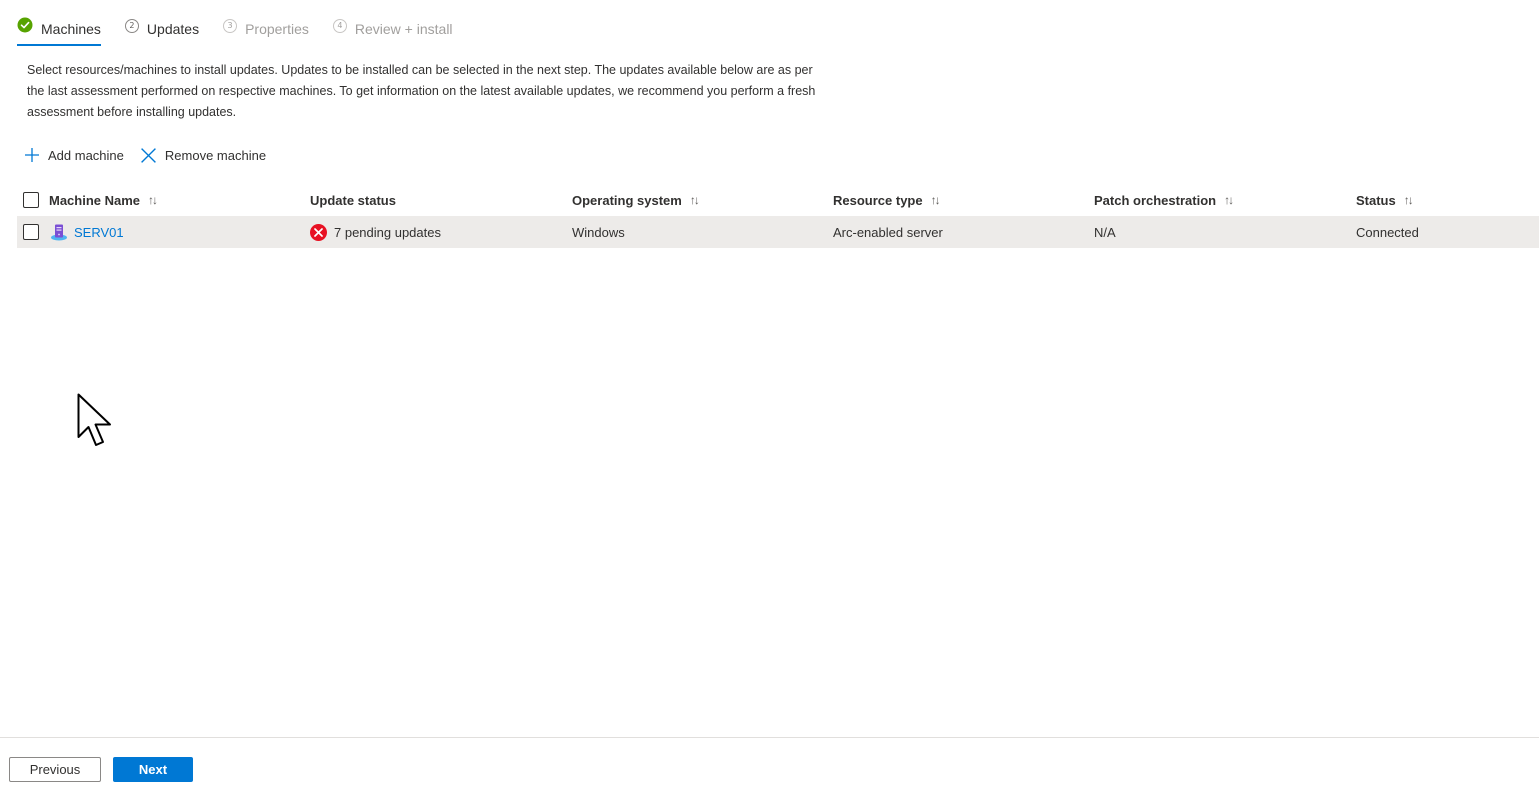 The image size is (1539, 797). I want to click on step-number-icon: 2, so click(131, 26).